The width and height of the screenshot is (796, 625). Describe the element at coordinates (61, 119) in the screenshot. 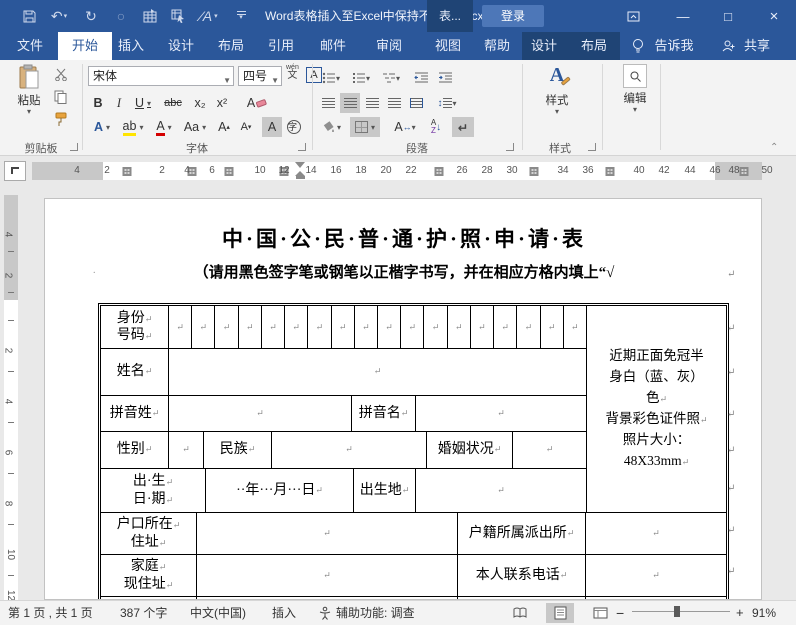

I see `format-painter-icon` at that location.